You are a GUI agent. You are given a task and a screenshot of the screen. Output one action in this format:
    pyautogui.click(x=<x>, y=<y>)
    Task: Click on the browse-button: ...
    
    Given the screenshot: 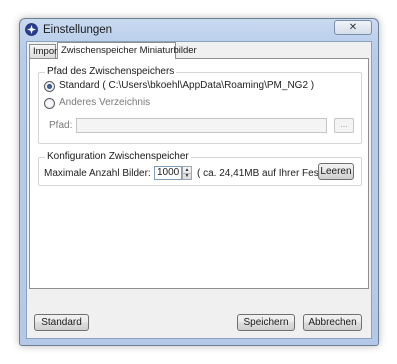 What is the action you would take?
    pyautogui.click(x=344, y=125)
    